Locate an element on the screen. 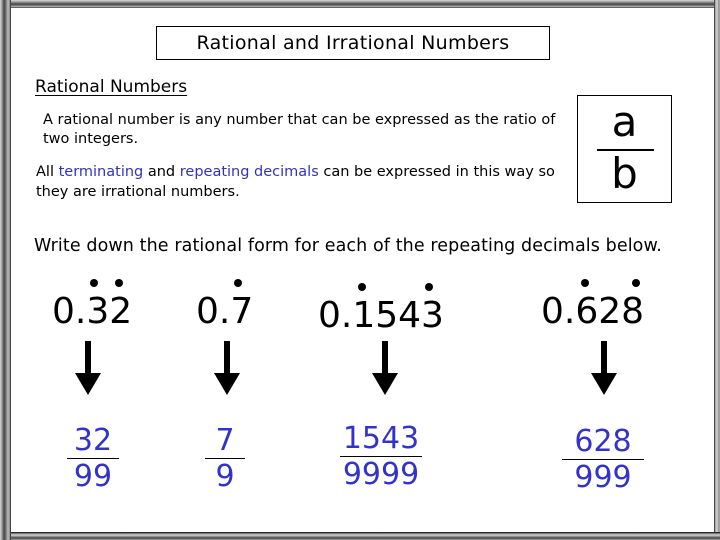 The height and width of the screenshot is (540, 720). slide-frame-bottom is located at coordinates (365, 536).